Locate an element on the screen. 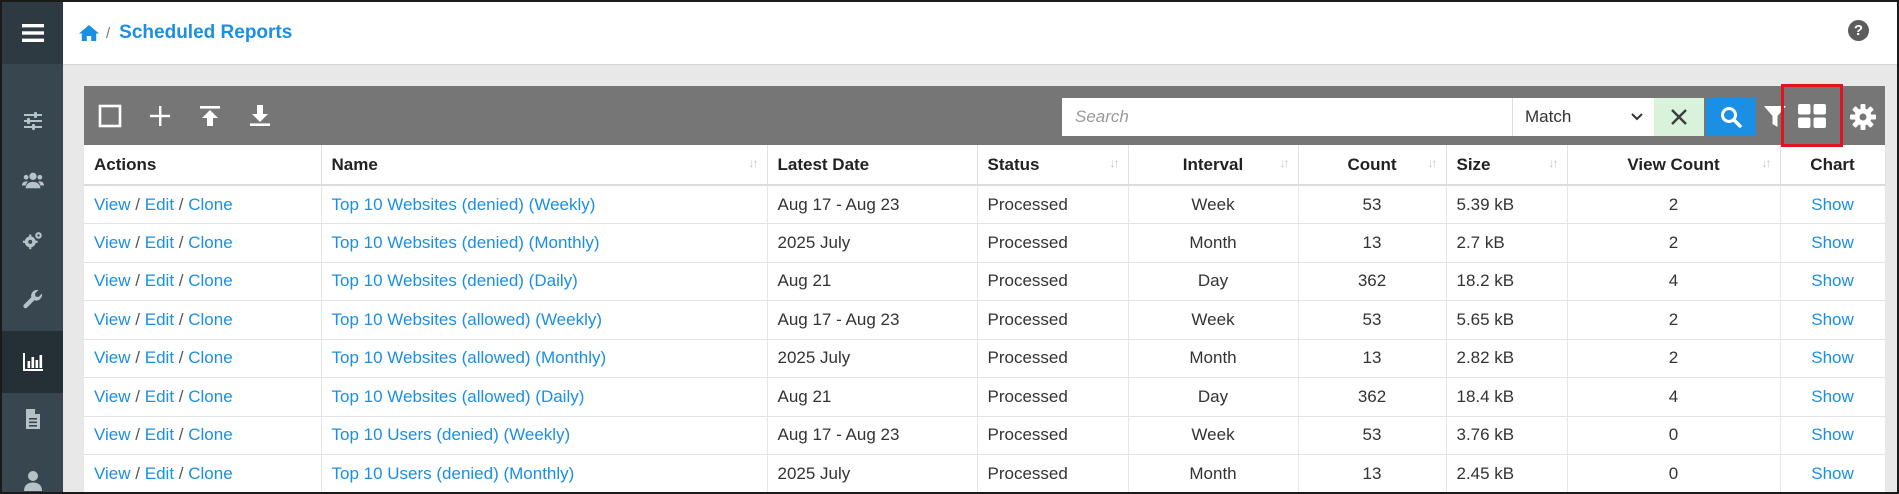 This screenshot has height=494, width=1899. match-select: Match is located at coordinates (1583, 117).